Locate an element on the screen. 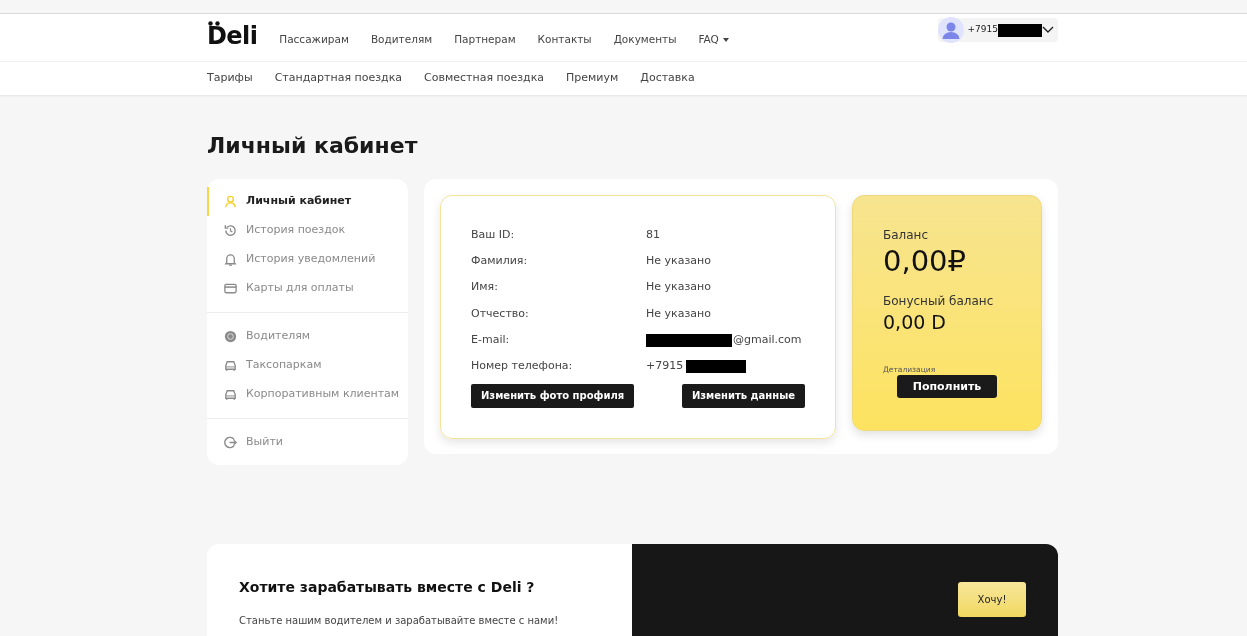  chevron-down-icon is located at coordinates (1048, 30).